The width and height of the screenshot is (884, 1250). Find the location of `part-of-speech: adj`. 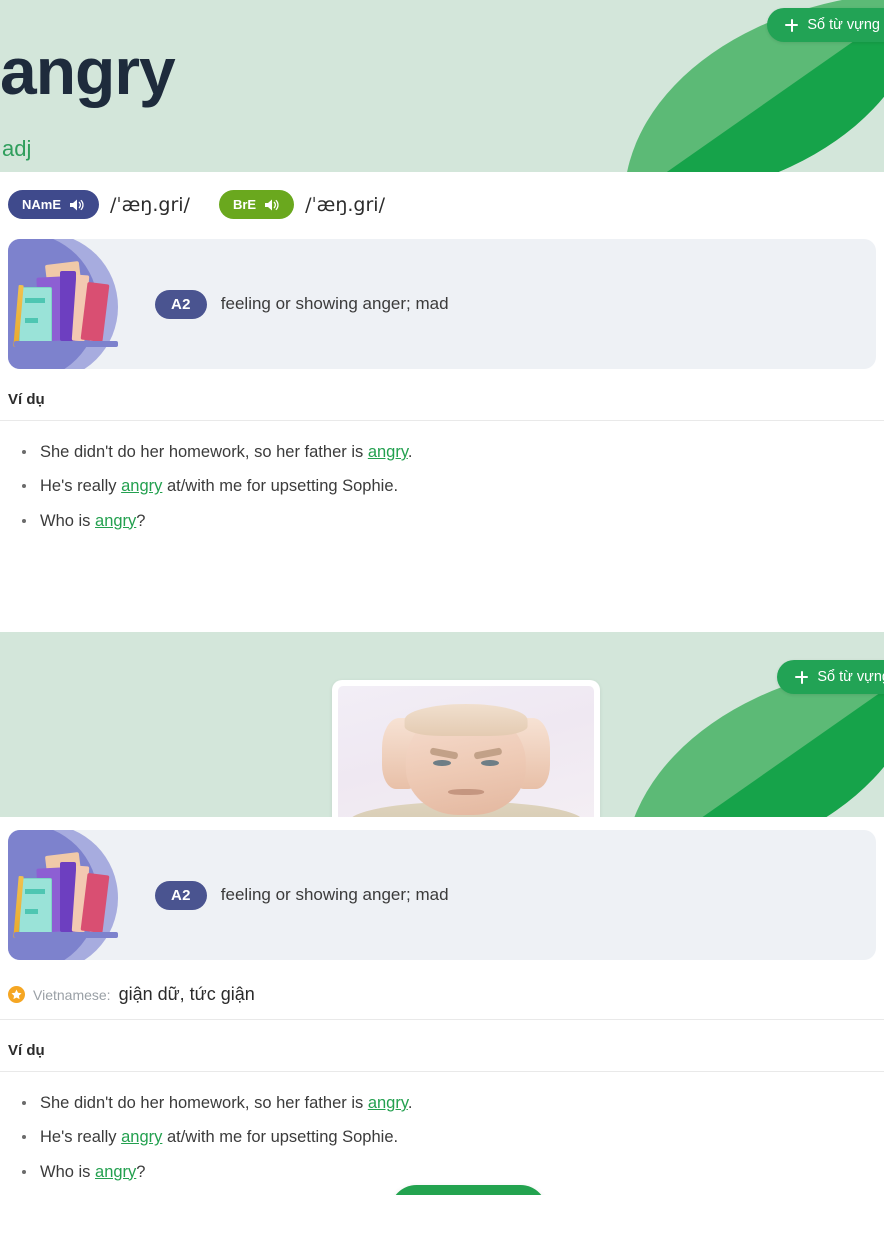

part-of-speech: adj is located at coordinates (17, 148).